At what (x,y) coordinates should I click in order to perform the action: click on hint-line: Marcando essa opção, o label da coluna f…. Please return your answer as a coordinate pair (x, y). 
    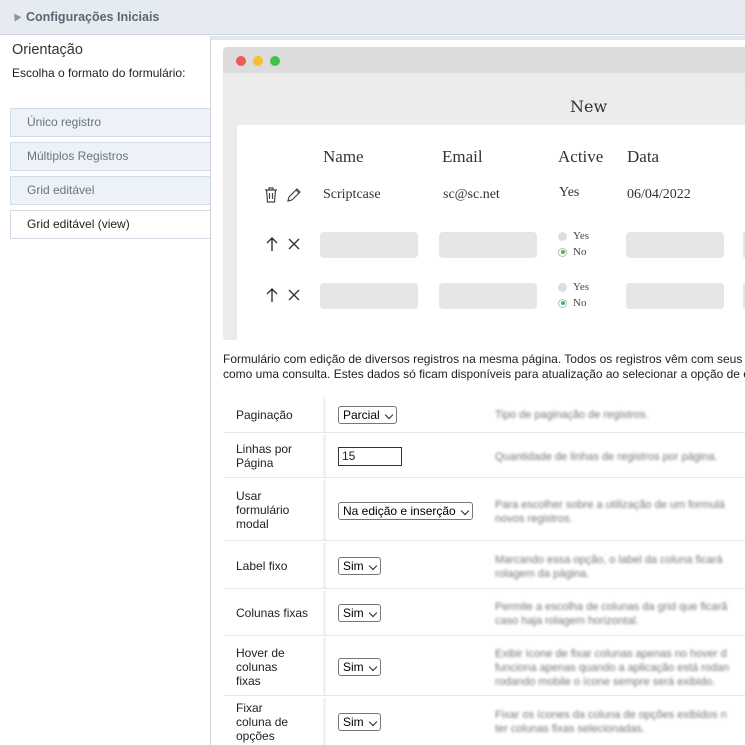
    Looking at the image, I should click on (609, 560).